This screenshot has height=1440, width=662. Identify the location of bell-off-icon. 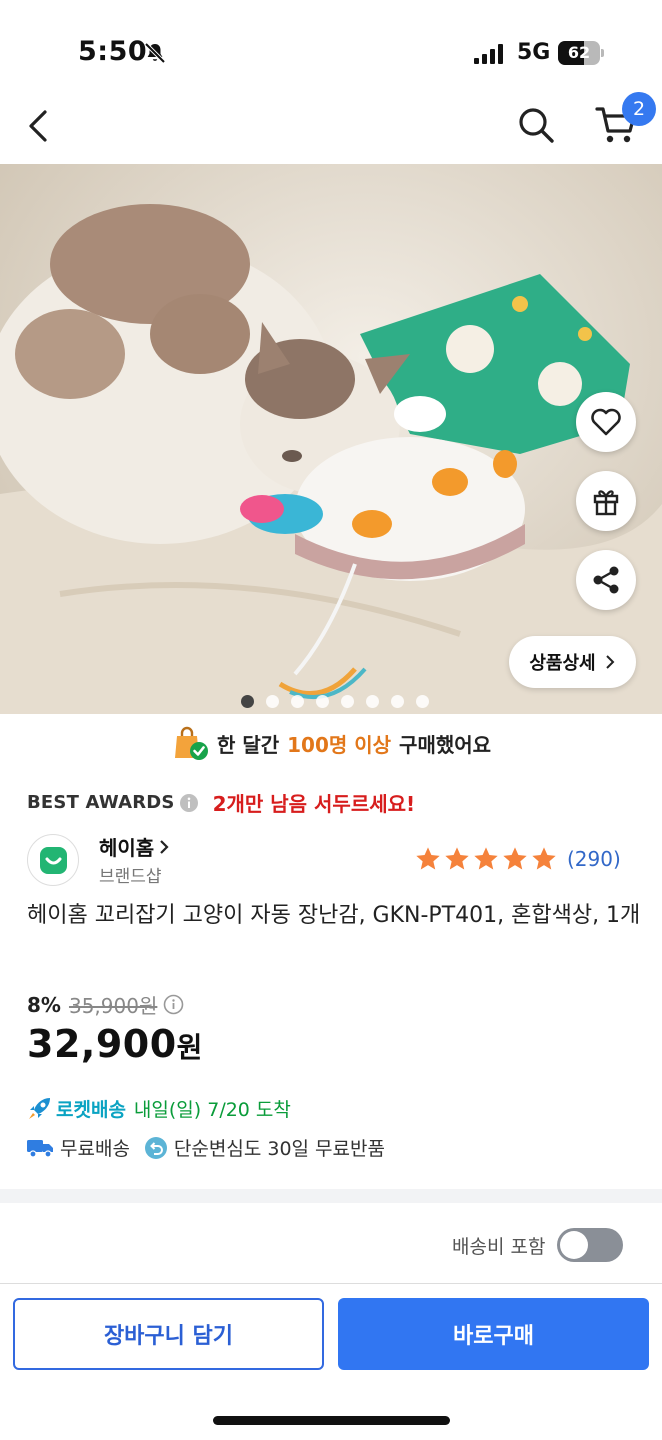
(155, 53).